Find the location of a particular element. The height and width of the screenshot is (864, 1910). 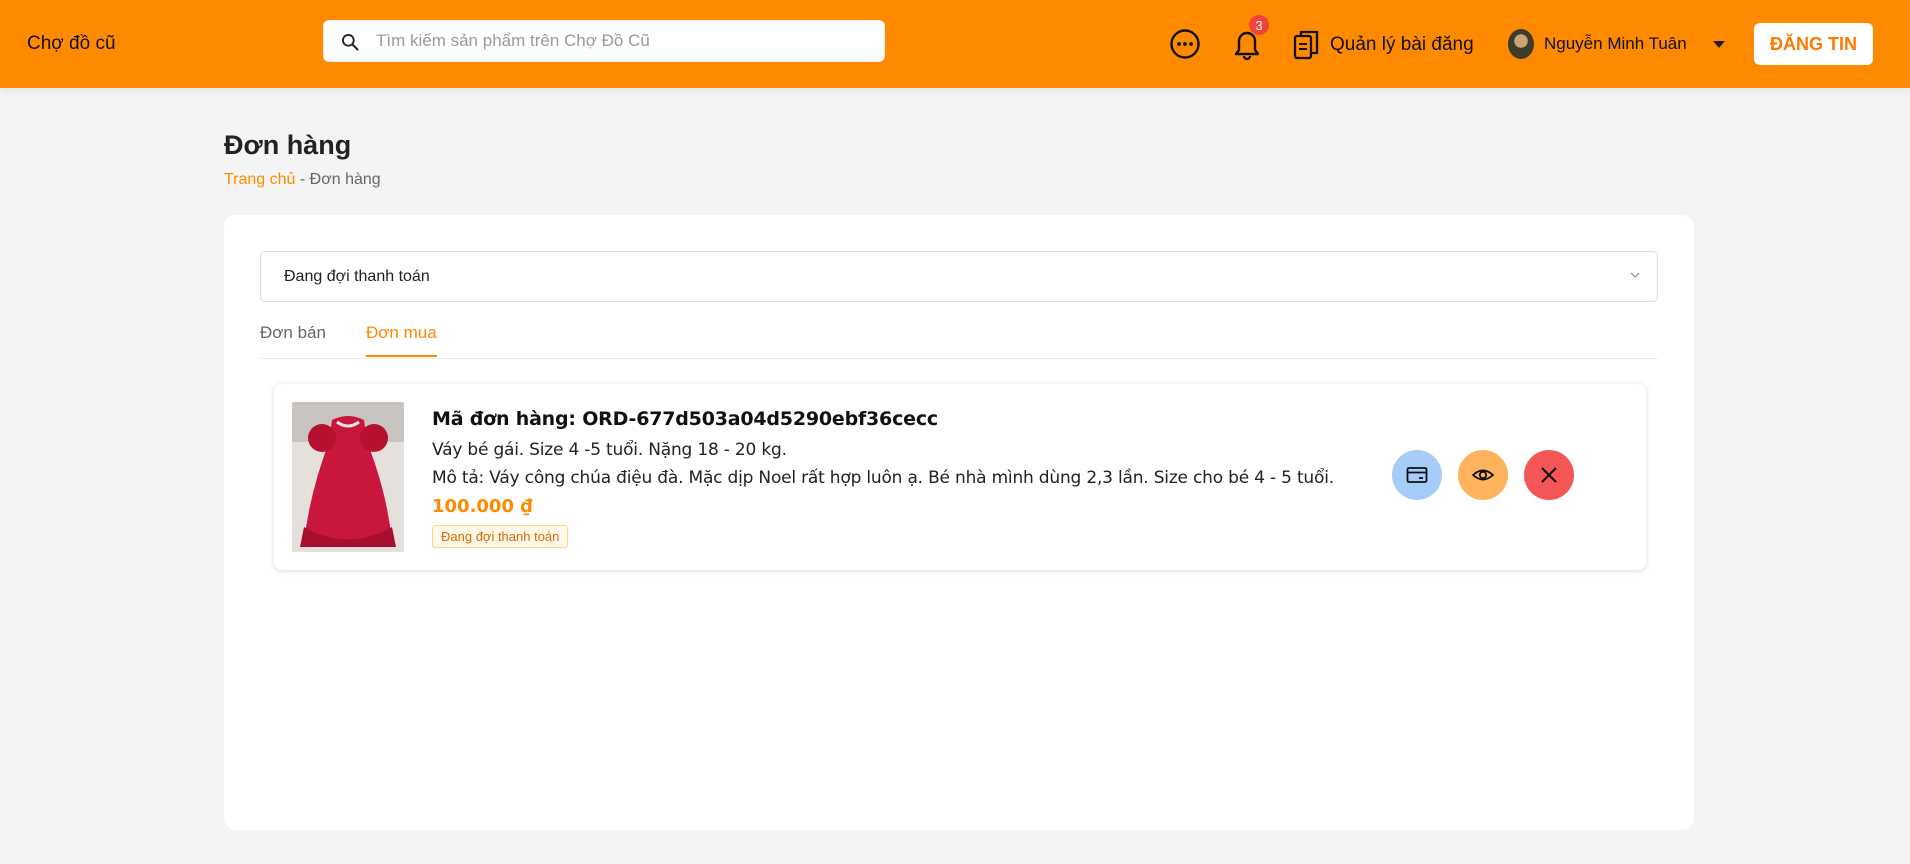

eye-icon is located at coordinates (1483, 475).